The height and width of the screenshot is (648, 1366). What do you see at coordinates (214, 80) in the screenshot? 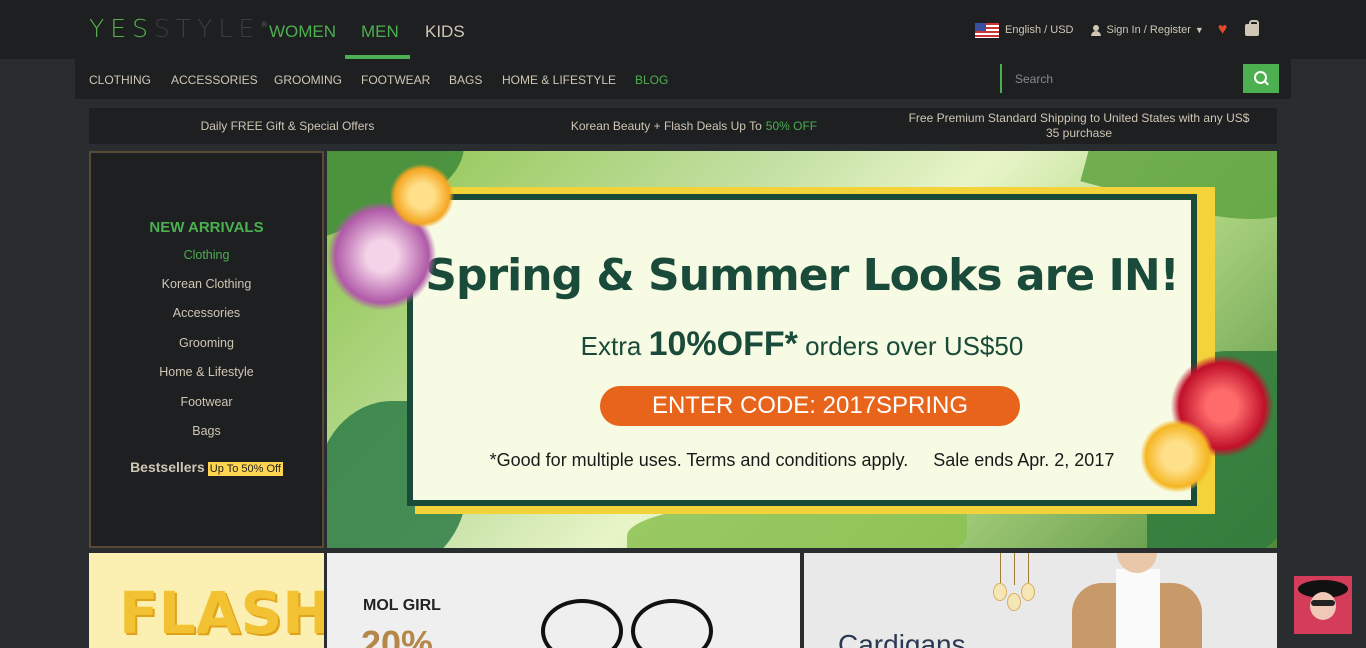
I see `nav-accessories: ACCESSORIES` at bounding box center [214, 80].